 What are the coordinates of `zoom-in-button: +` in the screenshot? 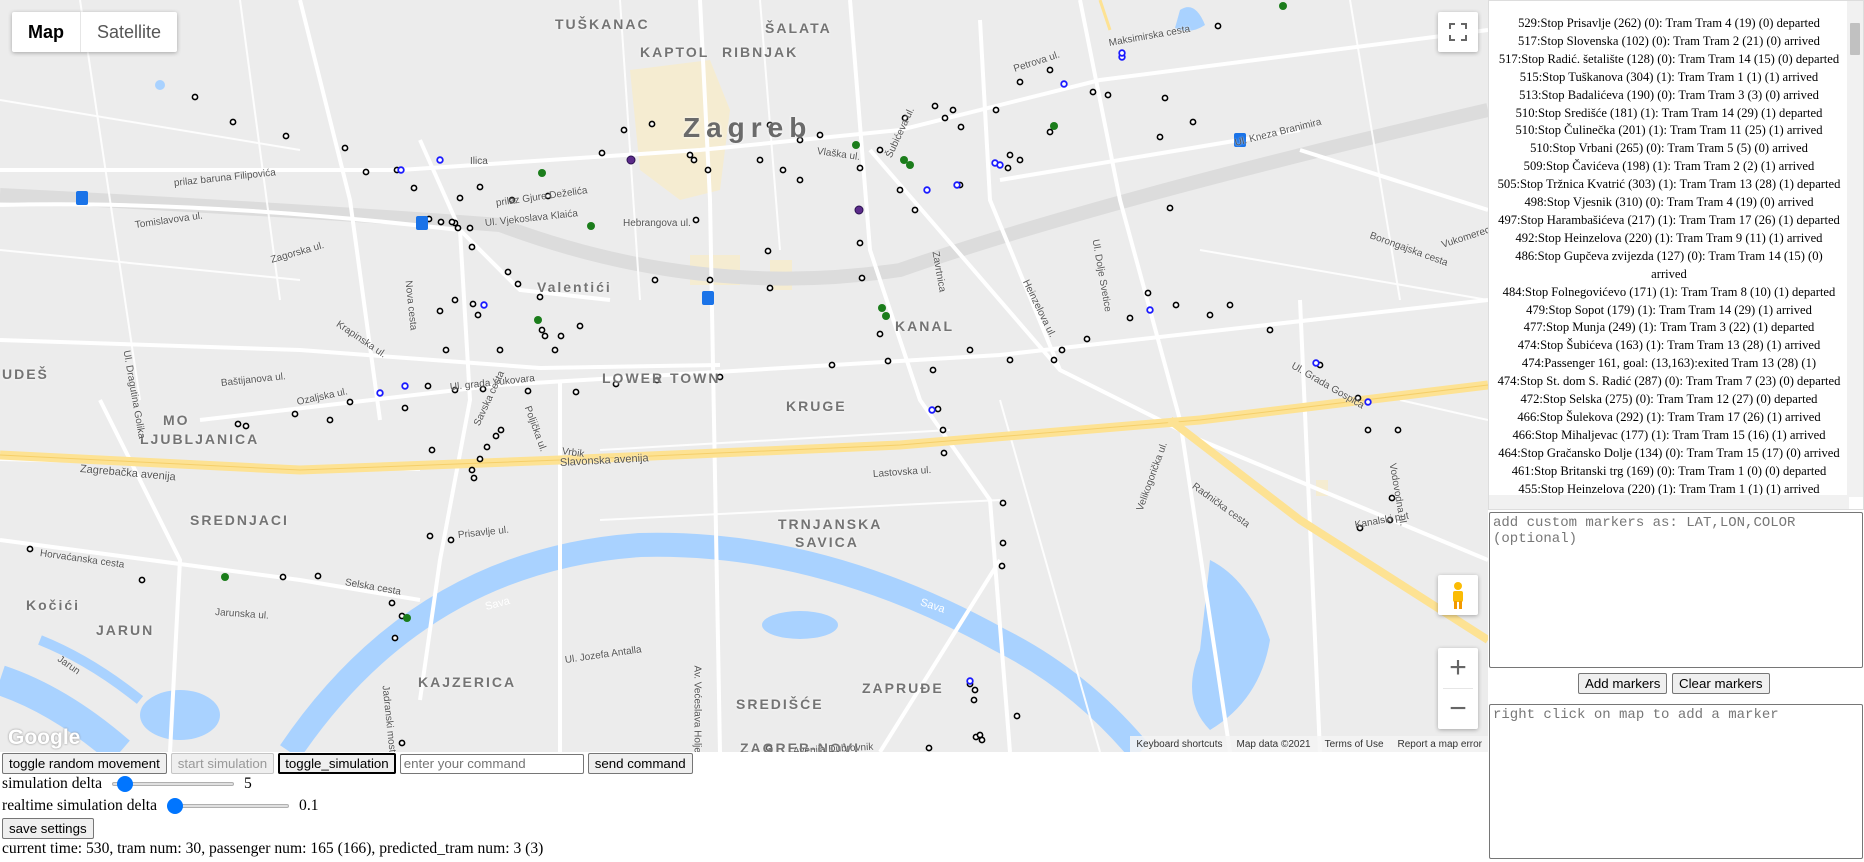 It's located at (1458, 668).